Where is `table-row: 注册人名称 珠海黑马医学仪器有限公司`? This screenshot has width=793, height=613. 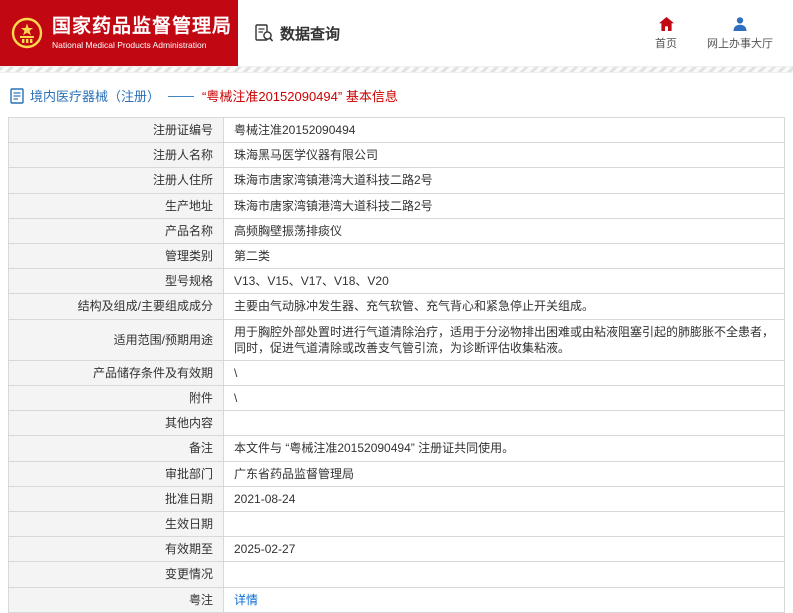 table-row: 注册人名称 珠海黑马医学仪器有限公司 is located at coordinates (396, 155).